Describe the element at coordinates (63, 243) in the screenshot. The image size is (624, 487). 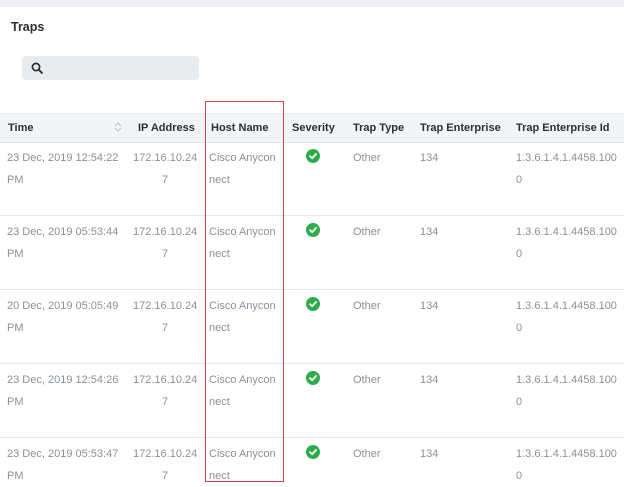
I see `time-cell: 23 Dec, 2019 05:53:44 PM` at that location.